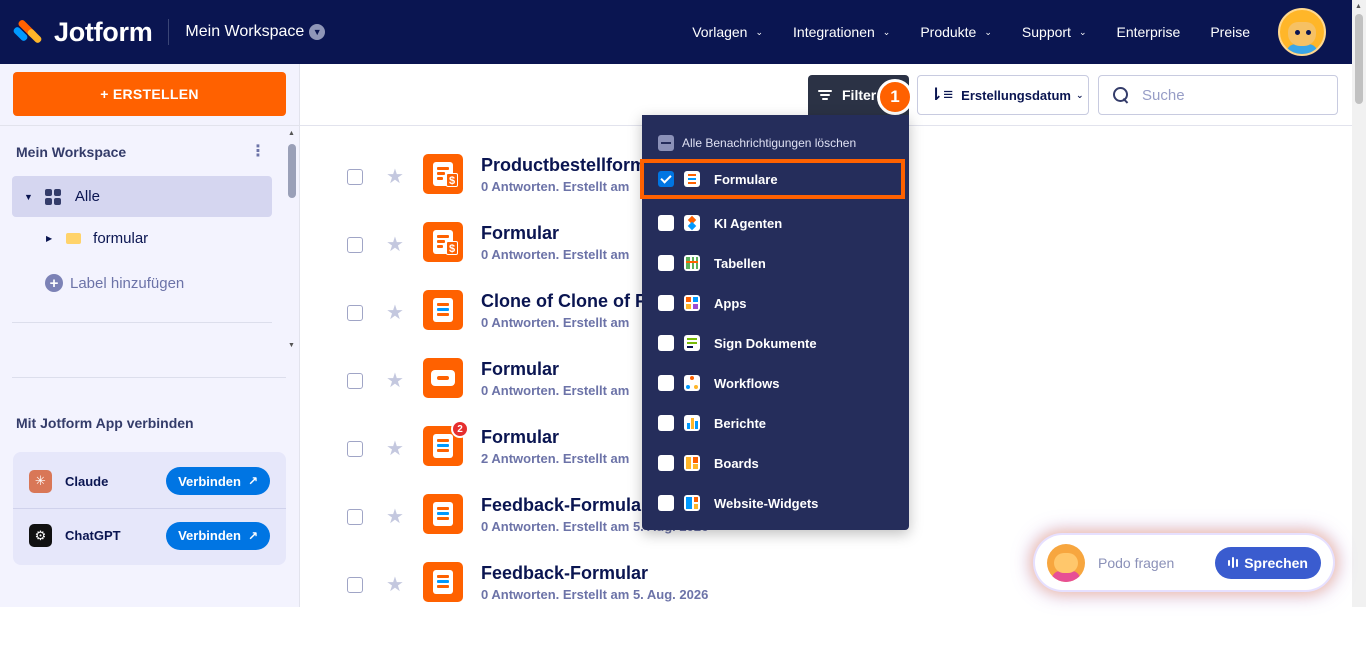 Image resolution: width=1366 pixels, height=645 pixels. What do you see at coordinates (82, 32) in the screenshot?
I see `jotform-logo: Jotform` at bounding box center [82, 32].